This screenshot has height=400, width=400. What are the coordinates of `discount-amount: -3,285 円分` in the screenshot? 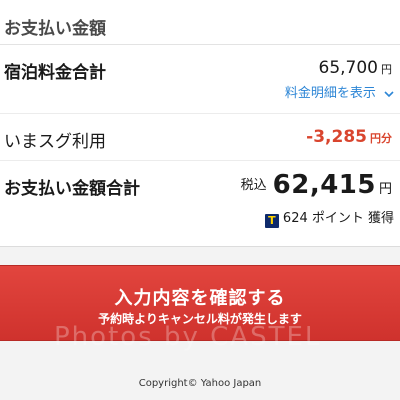 It's located at (349, 137).